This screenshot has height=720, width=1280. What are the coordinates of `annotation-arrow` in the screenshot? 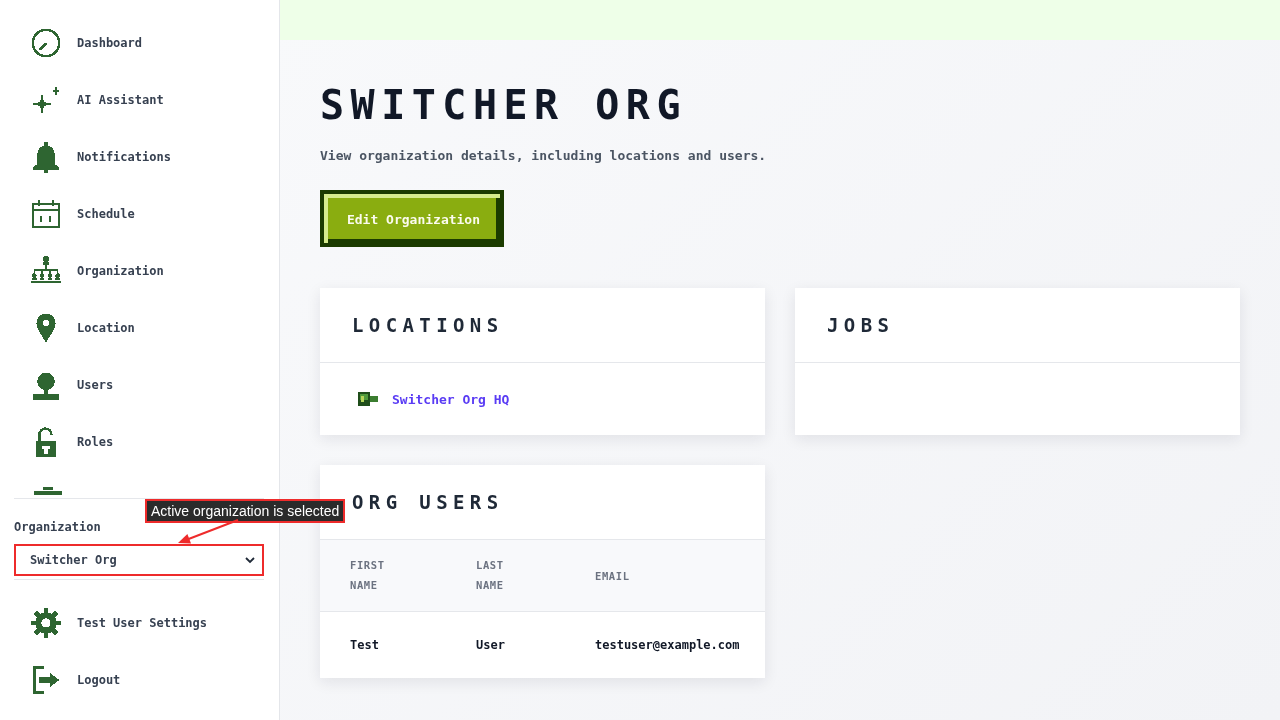 It's located at (208, 532).